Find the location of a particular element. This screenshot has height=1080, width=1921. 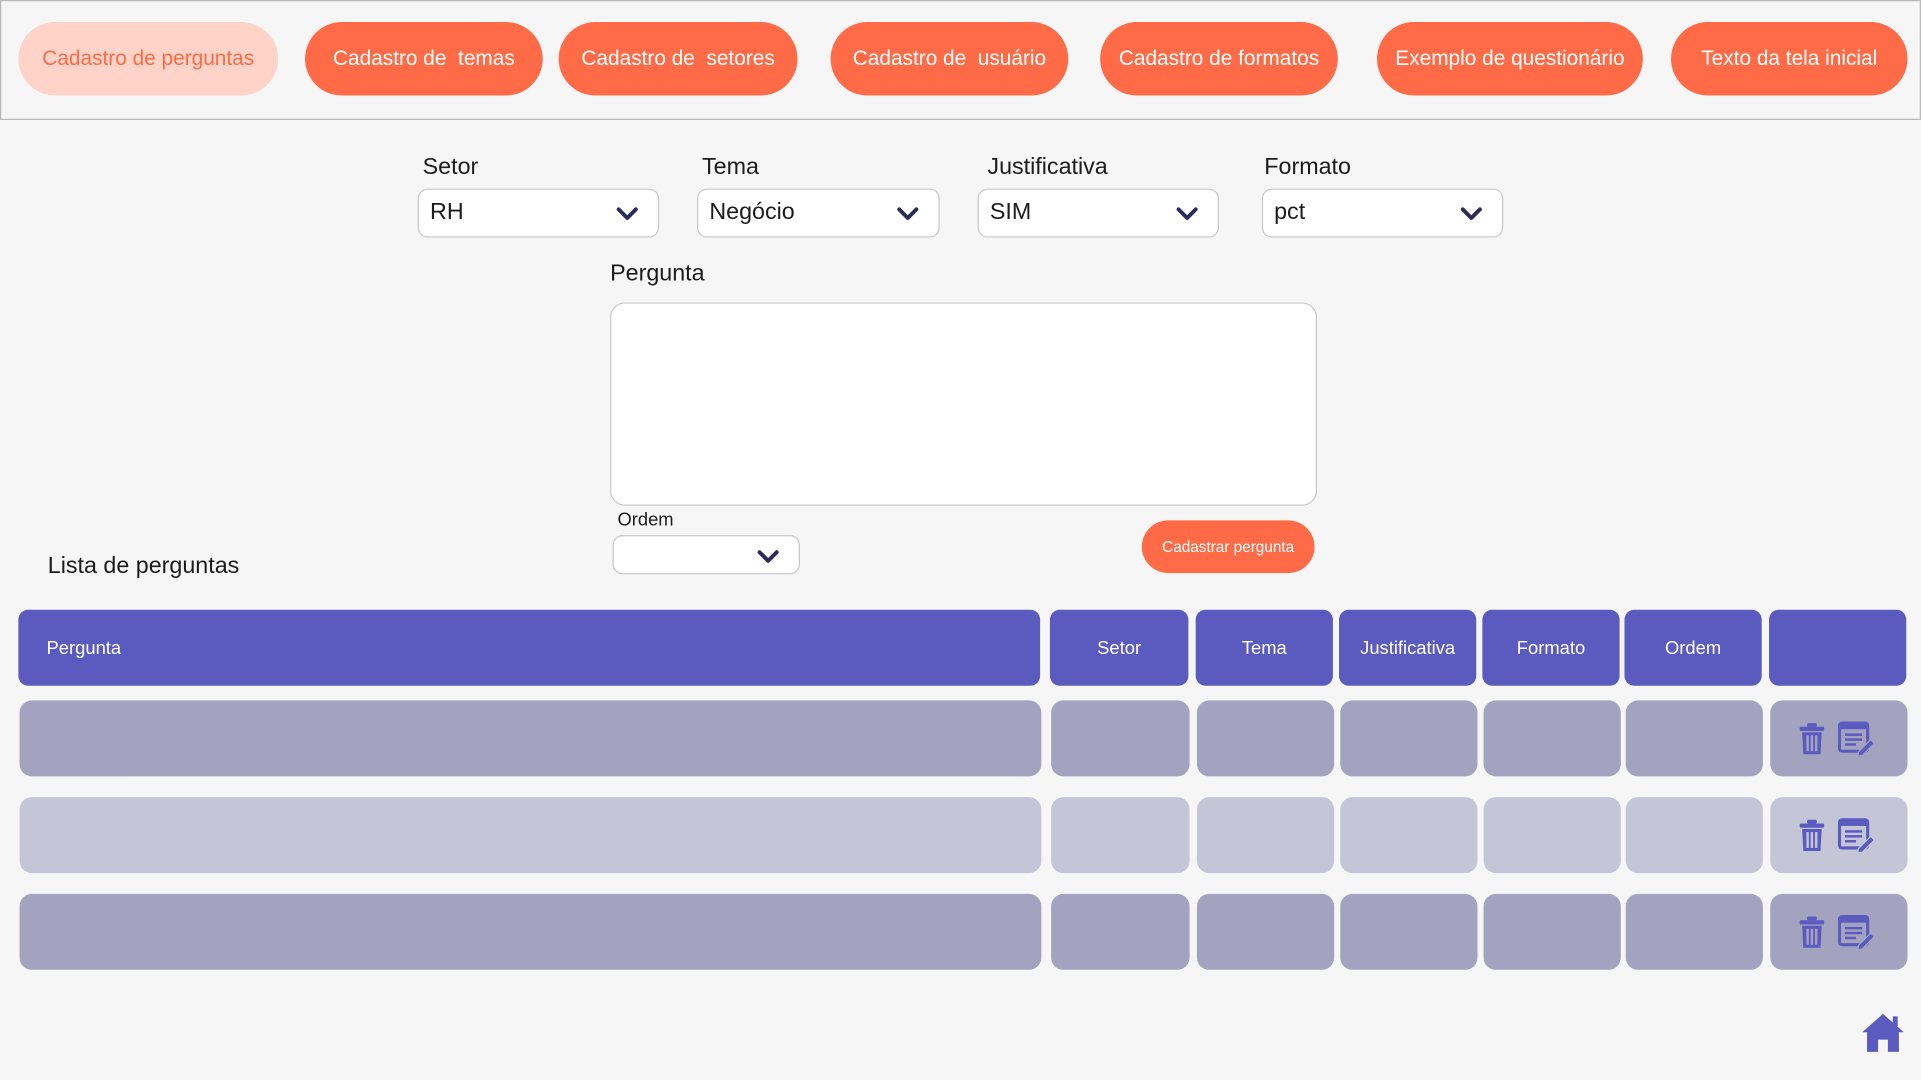

pergunta-label: Pergunta is located at coordinates (657, 273).